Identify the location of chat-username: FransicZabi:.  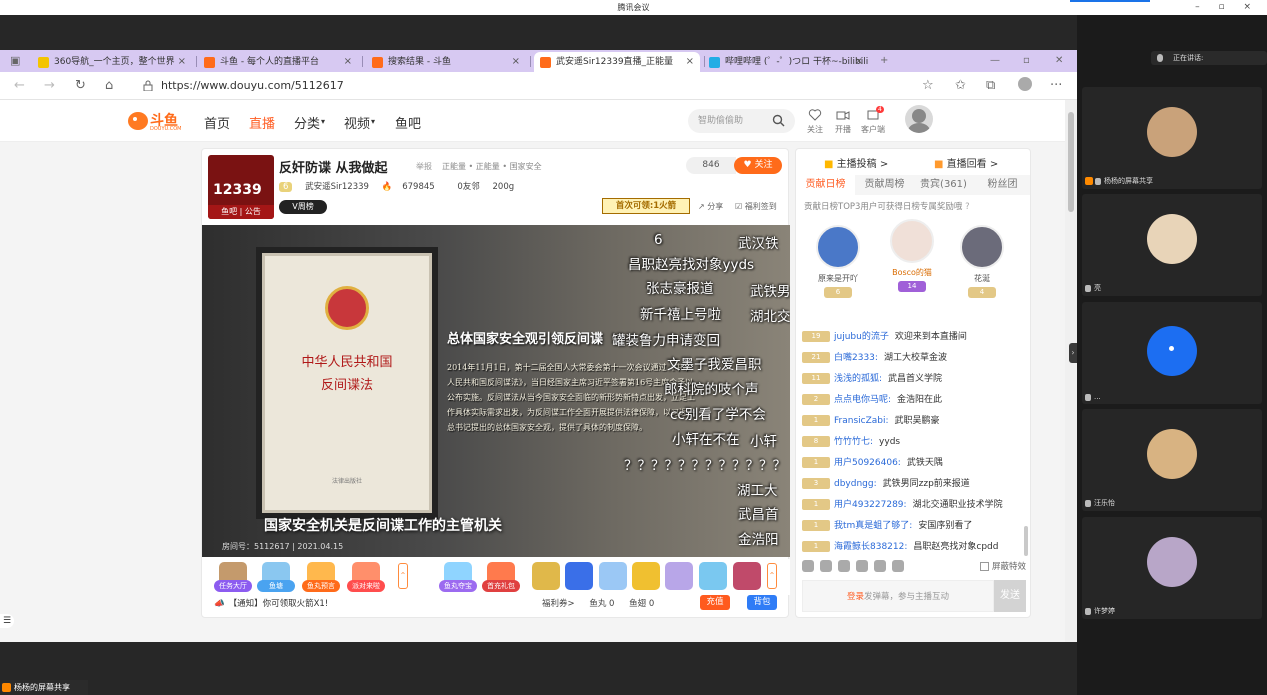
(861, 421).